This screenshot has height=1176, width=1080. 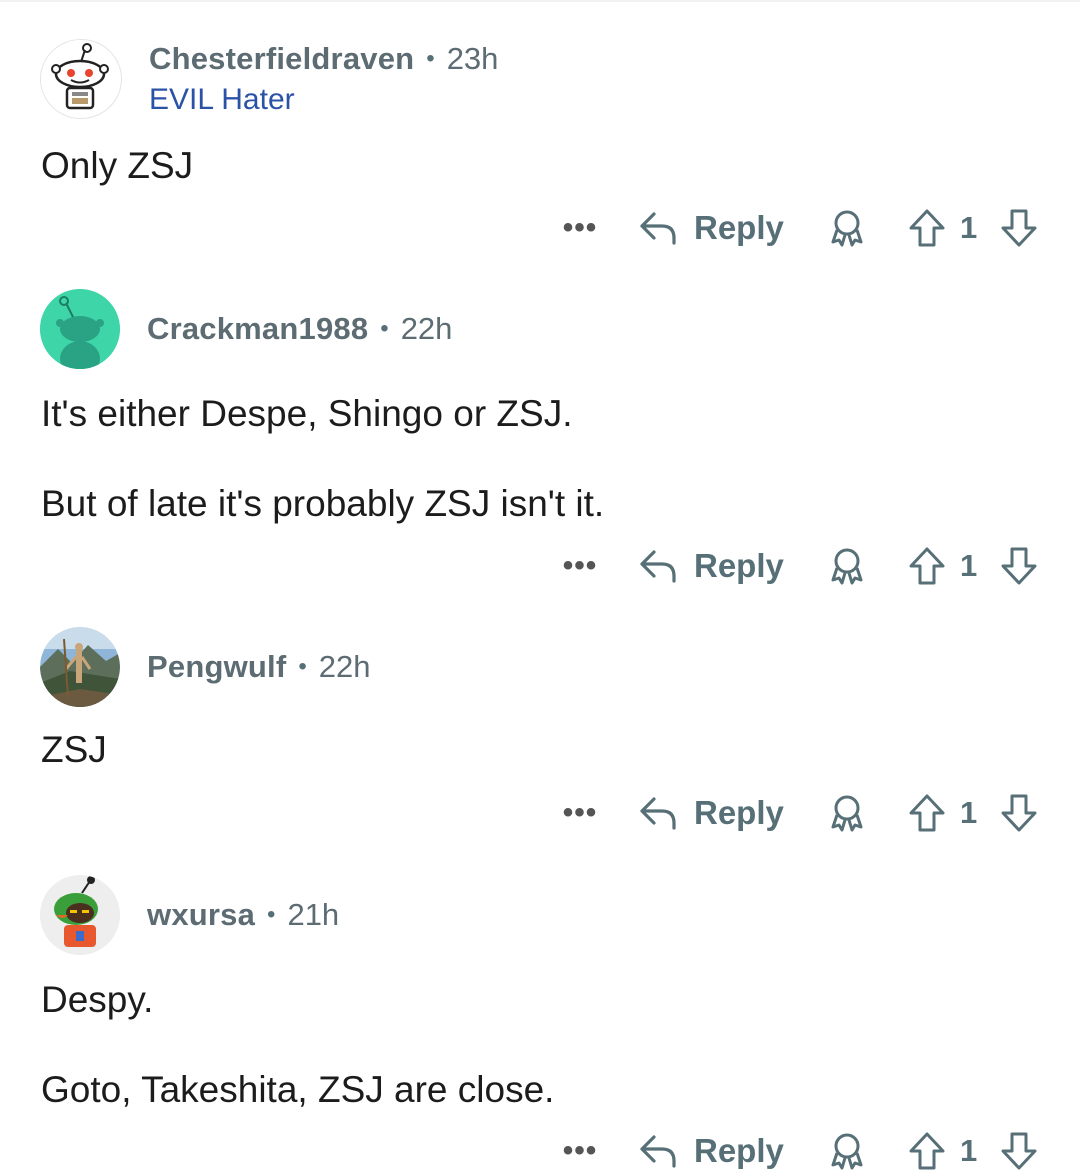 What do you see at coordinates (313, 914) in the screenshot?
I see `timestamp: 21h` at bounding box center [313, 914].